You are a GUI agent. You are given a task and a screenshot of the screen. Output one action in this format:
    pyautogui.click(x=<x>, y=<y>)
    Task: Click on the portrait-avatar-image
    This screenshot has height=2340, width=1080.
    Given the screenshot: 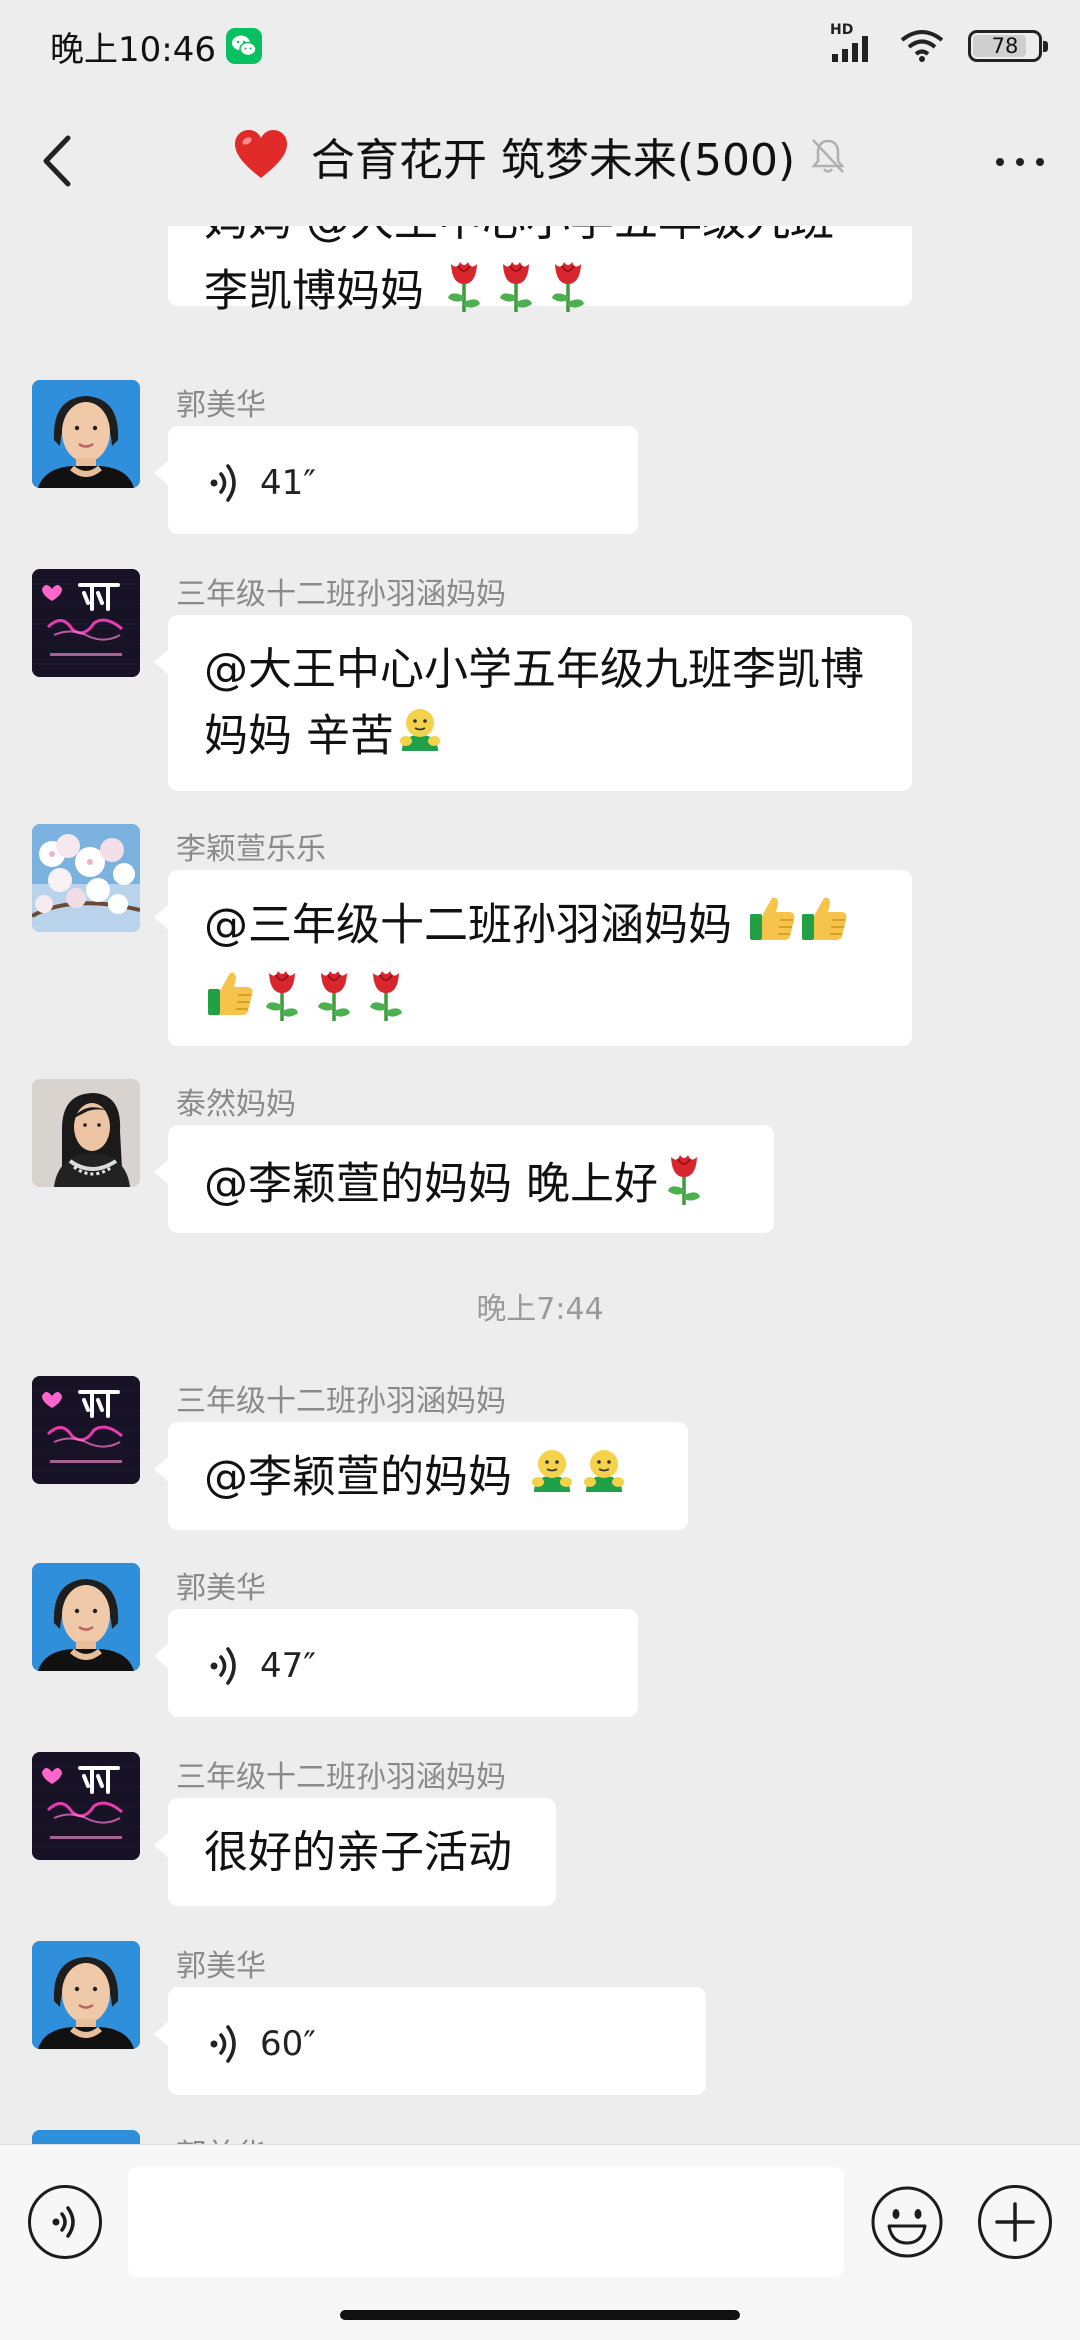 What is the action you would take?
    pyautogui.click(x=86, y=1133)
    